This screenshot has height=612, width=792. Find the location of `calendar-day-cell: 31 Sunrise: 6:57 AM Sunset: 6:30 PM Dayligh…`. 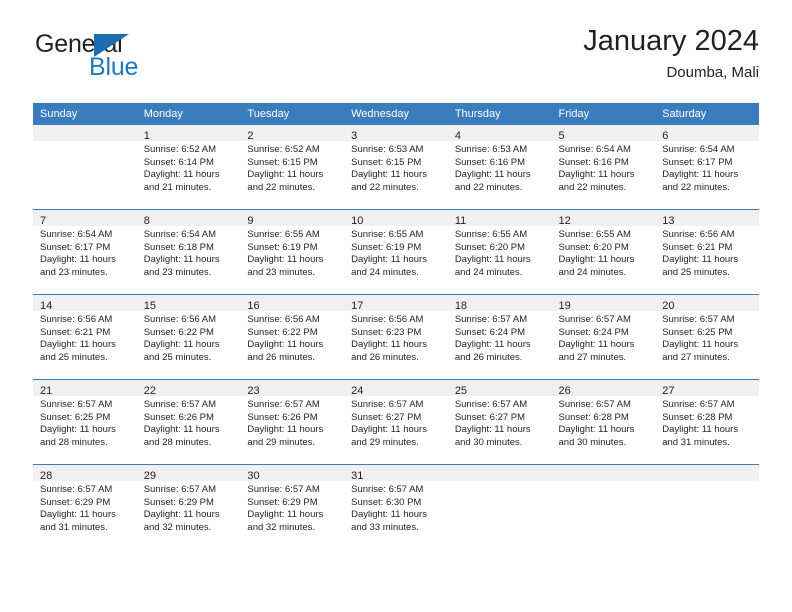

calendar-day-cell: 31 Sunrise: 6:57 AM Sunset: 6:30 PM Dayligh… is located at coordinates (396, 506).